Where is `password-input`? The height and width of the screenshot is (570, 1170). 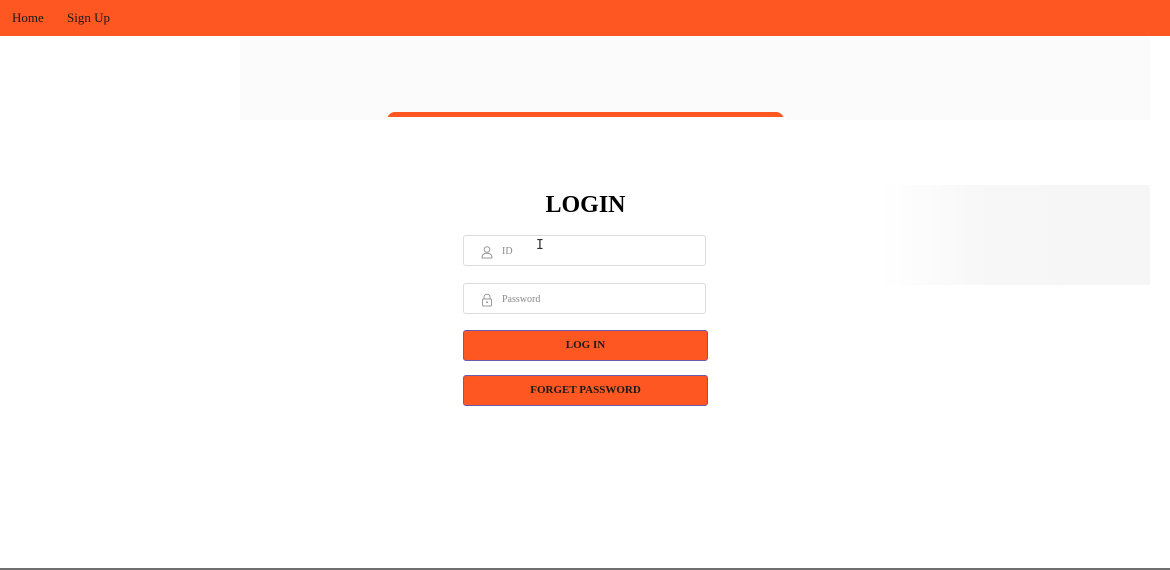 password-input is located at coordinates (597, 299).